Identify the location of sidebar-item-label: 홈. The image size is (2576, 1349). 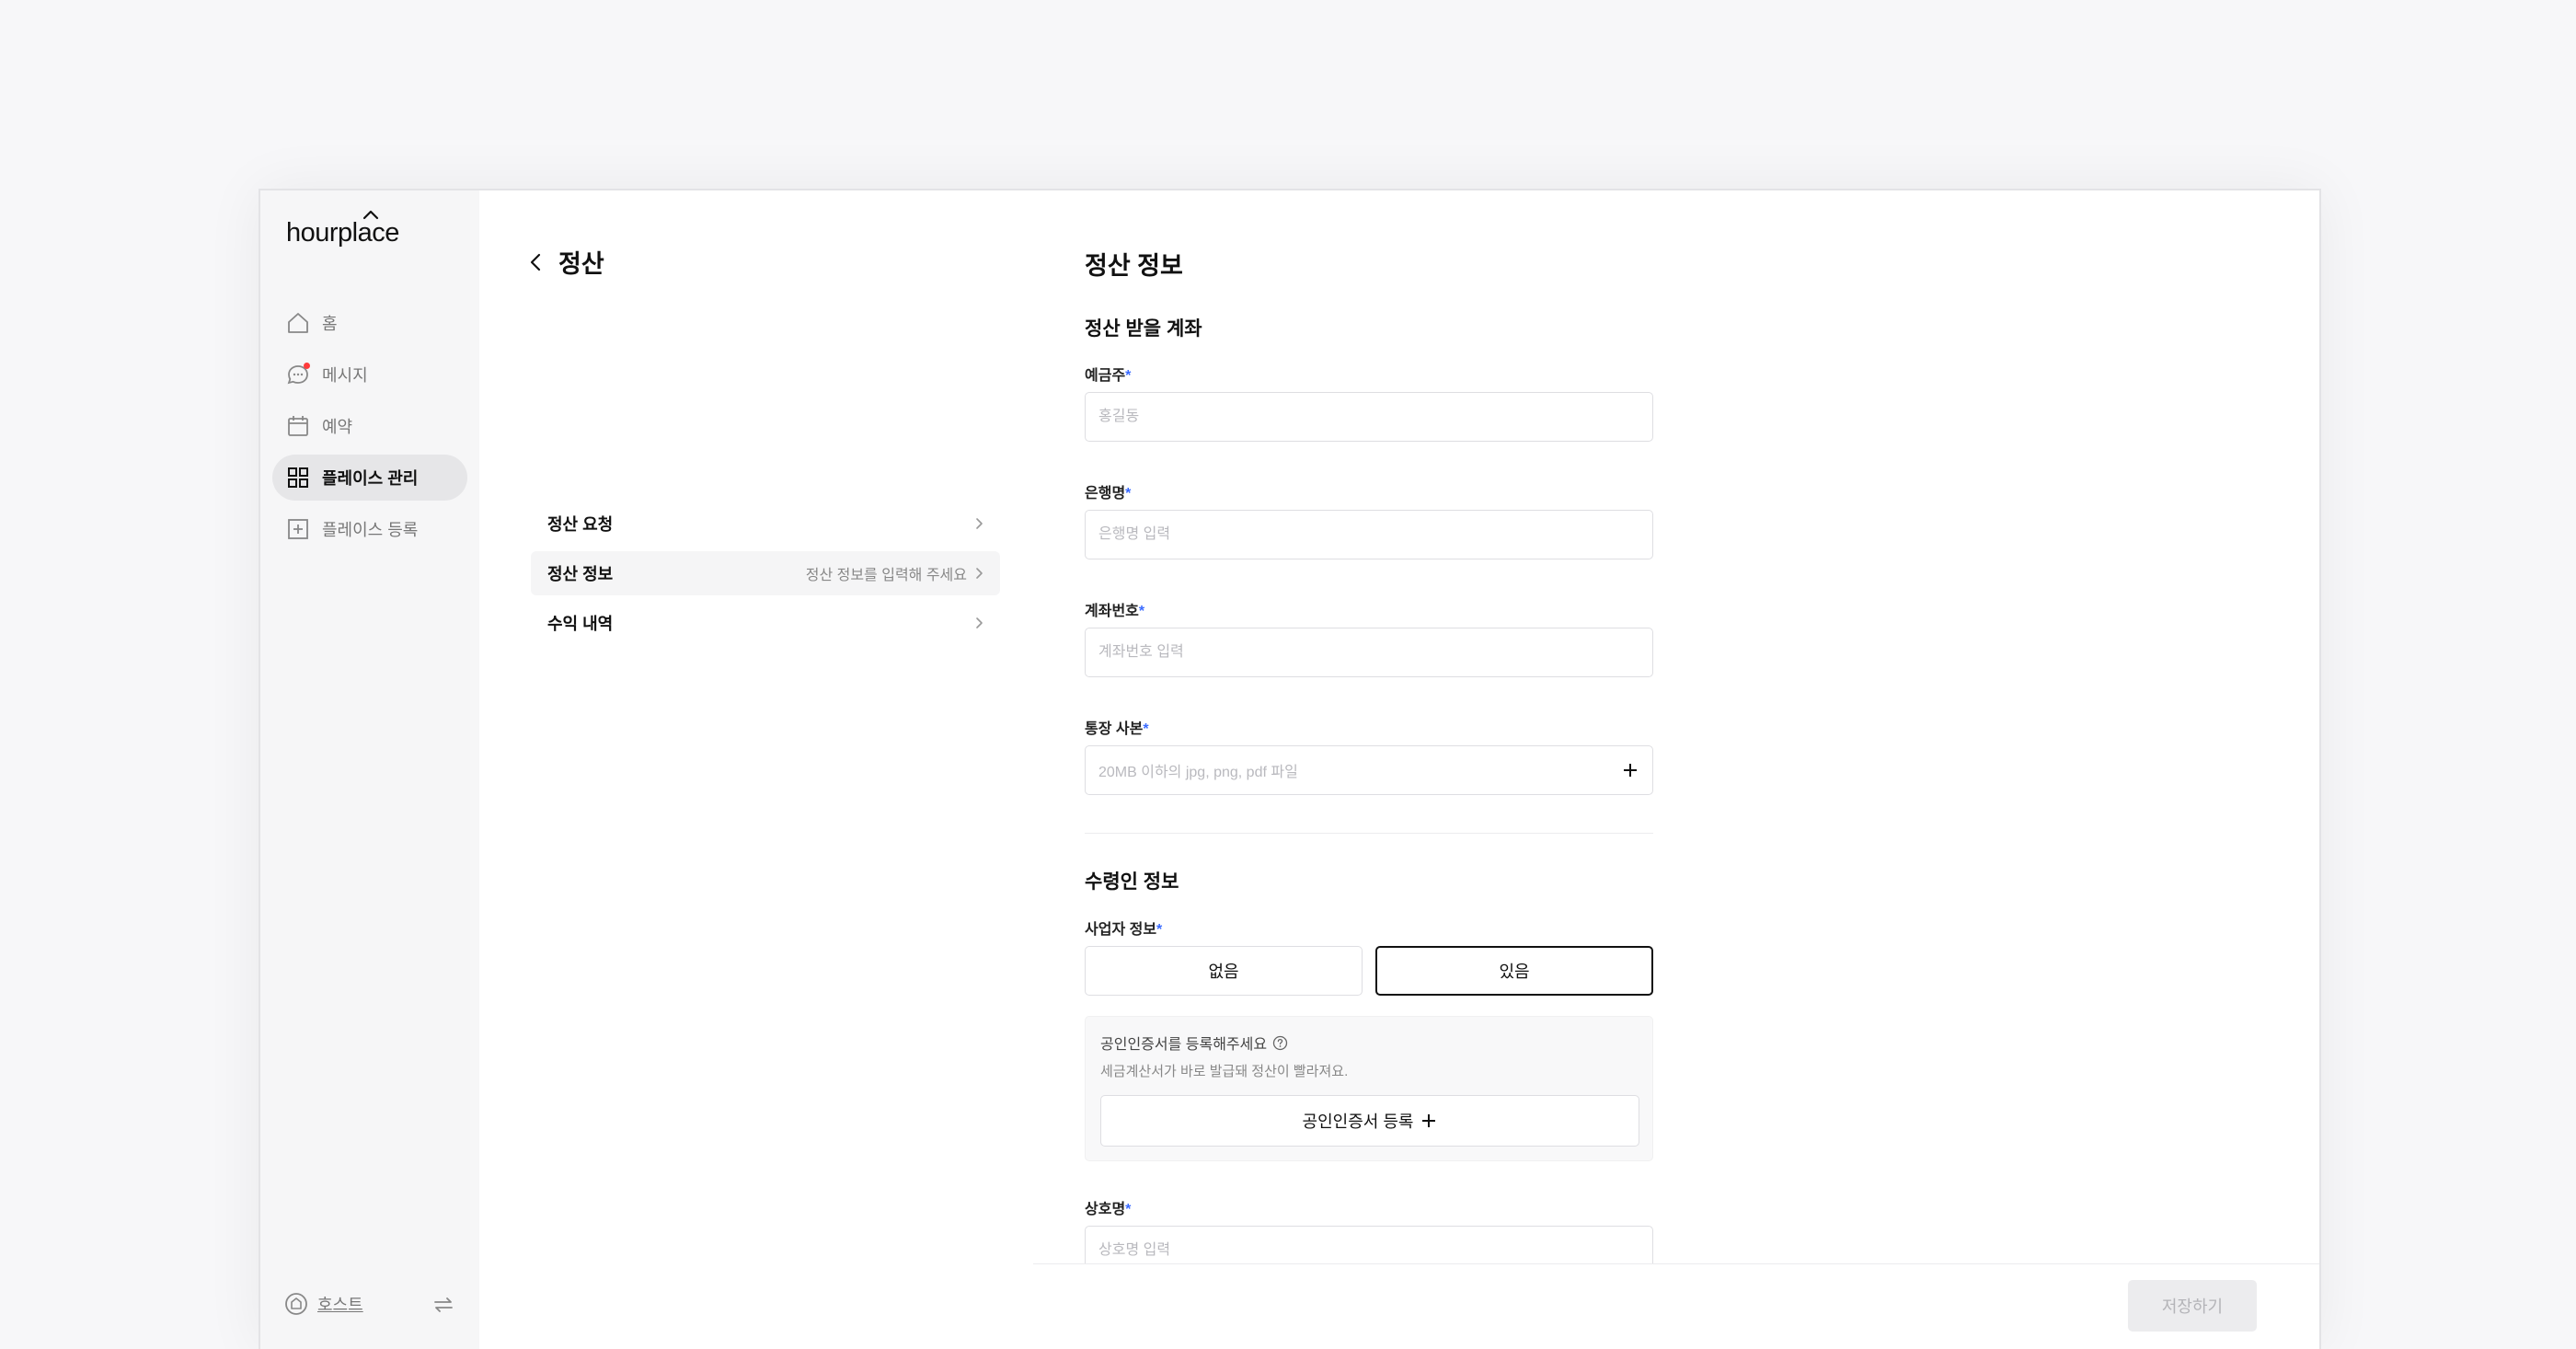
(330, 324).